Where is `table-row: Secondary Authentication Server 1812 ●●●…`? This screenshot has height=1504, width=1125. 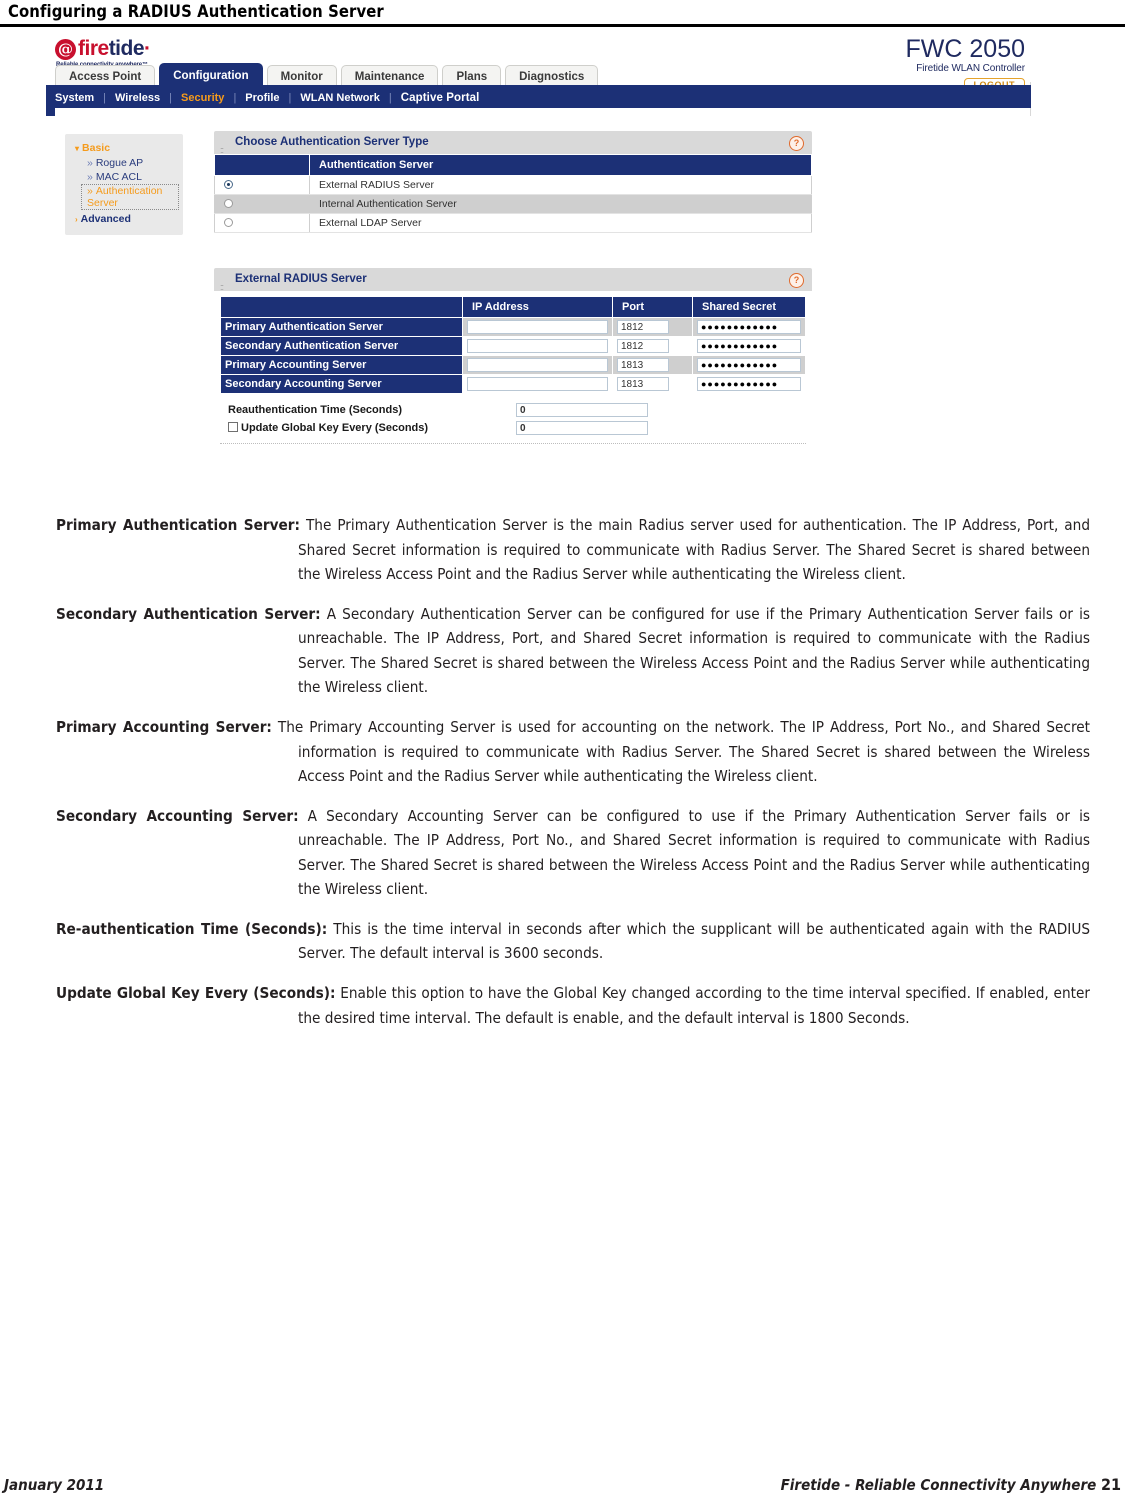
table-row: Secondary Authentication Server 1812 ●●●… is located at coordinates (513, 346).